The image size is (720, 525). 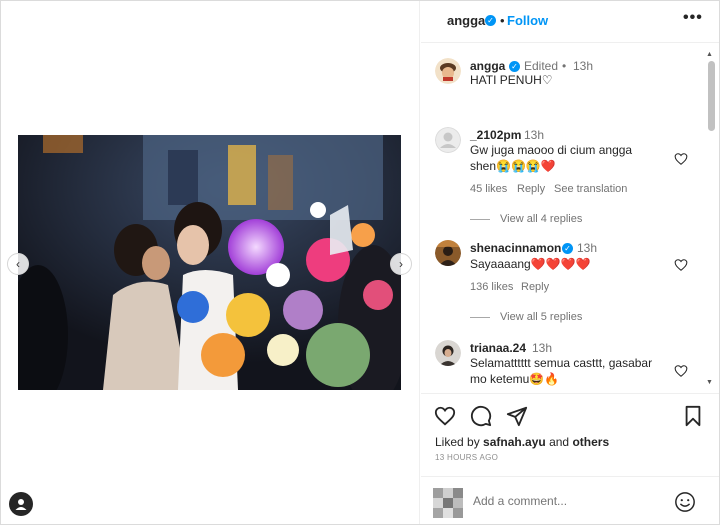 I want to click on comment-username: shenacinnamon, so click(x=515, y=248).